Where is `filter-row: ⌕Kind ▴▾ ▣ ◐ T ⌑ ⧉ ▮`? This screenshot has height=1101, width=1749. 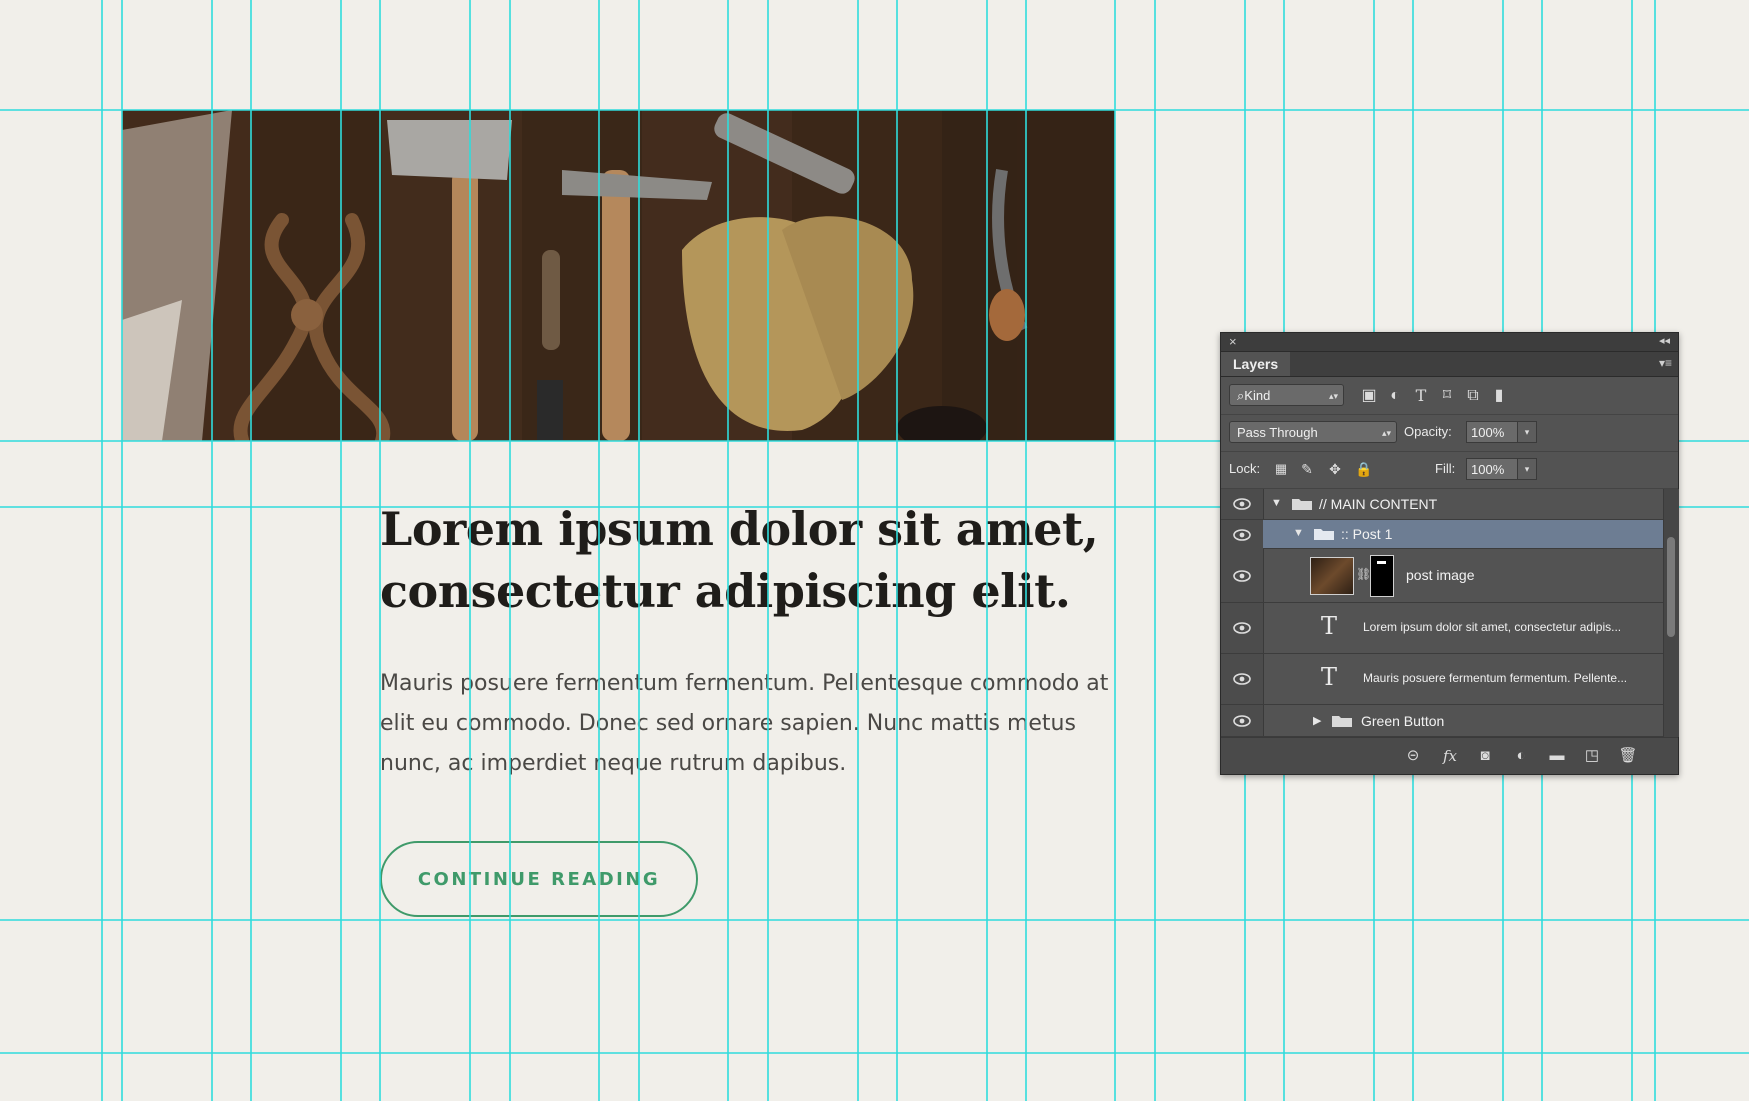
filter-row: ⌕Kind ▴▾ ▣ ◐ T ⌑ ⧉ ▮ is located at coordinates (1449, 396).